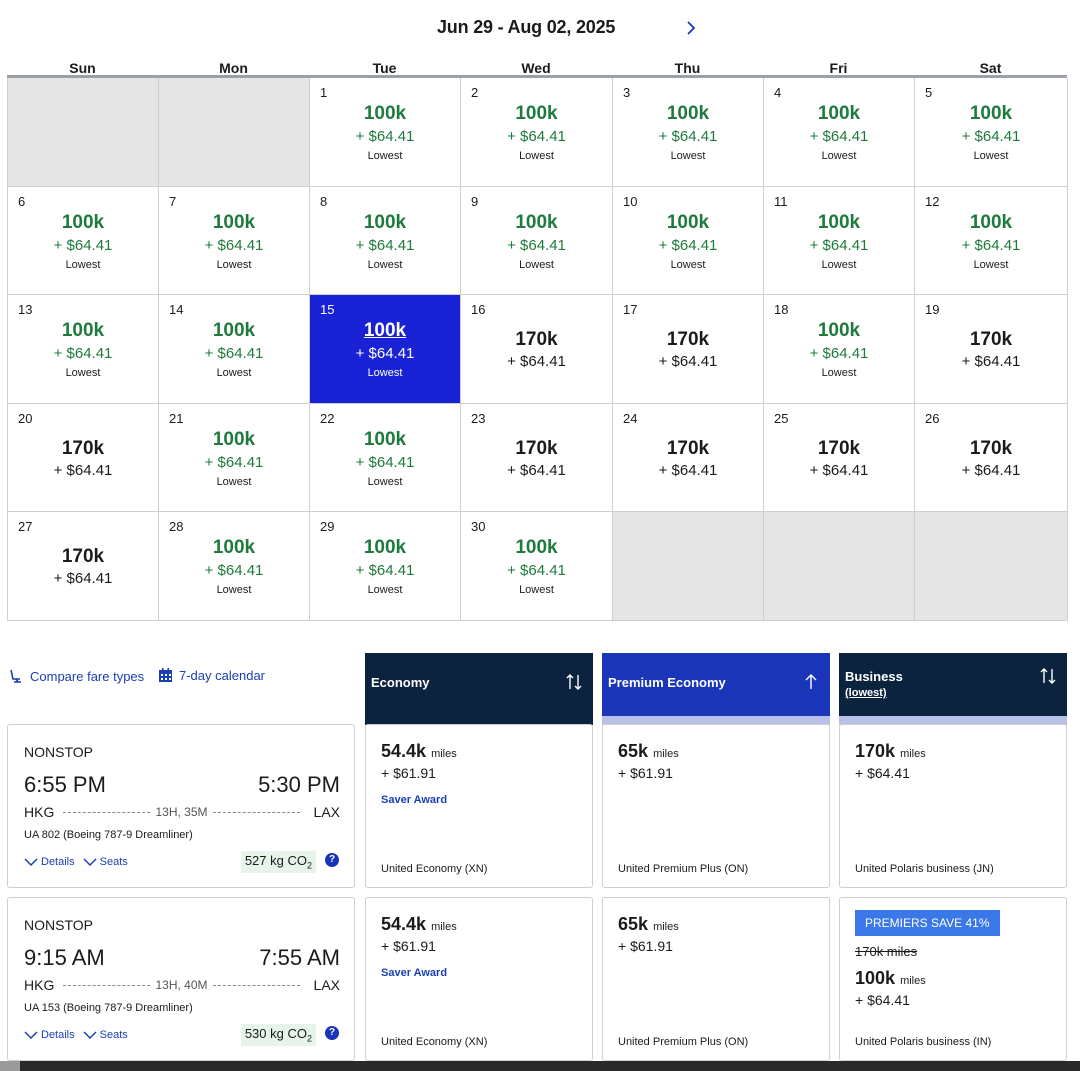 This screenshot has width=1080, height=1071. I want to click on fare-miles: 100k miles, so click(890, 978).